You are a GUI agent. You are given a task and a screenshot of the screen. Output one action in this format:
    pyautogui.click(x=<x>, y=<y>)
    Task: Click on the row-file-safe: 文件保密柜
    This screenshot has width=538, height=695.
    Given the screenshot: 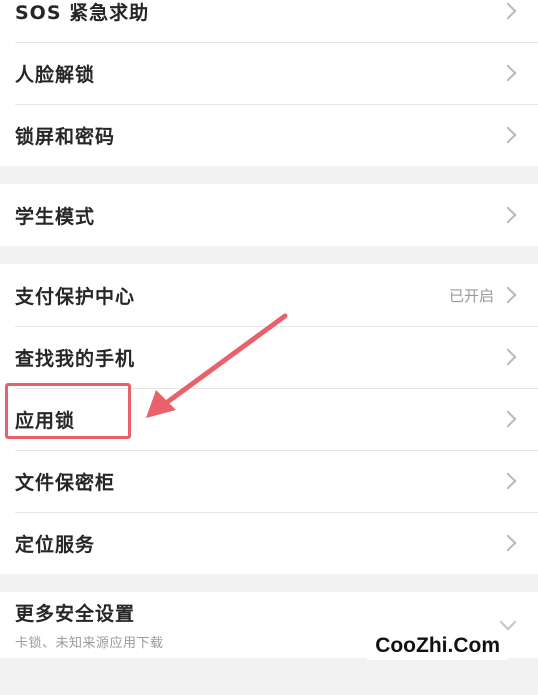 What is the action you would take?
    pyautogui.click(x=269, y=481)
    